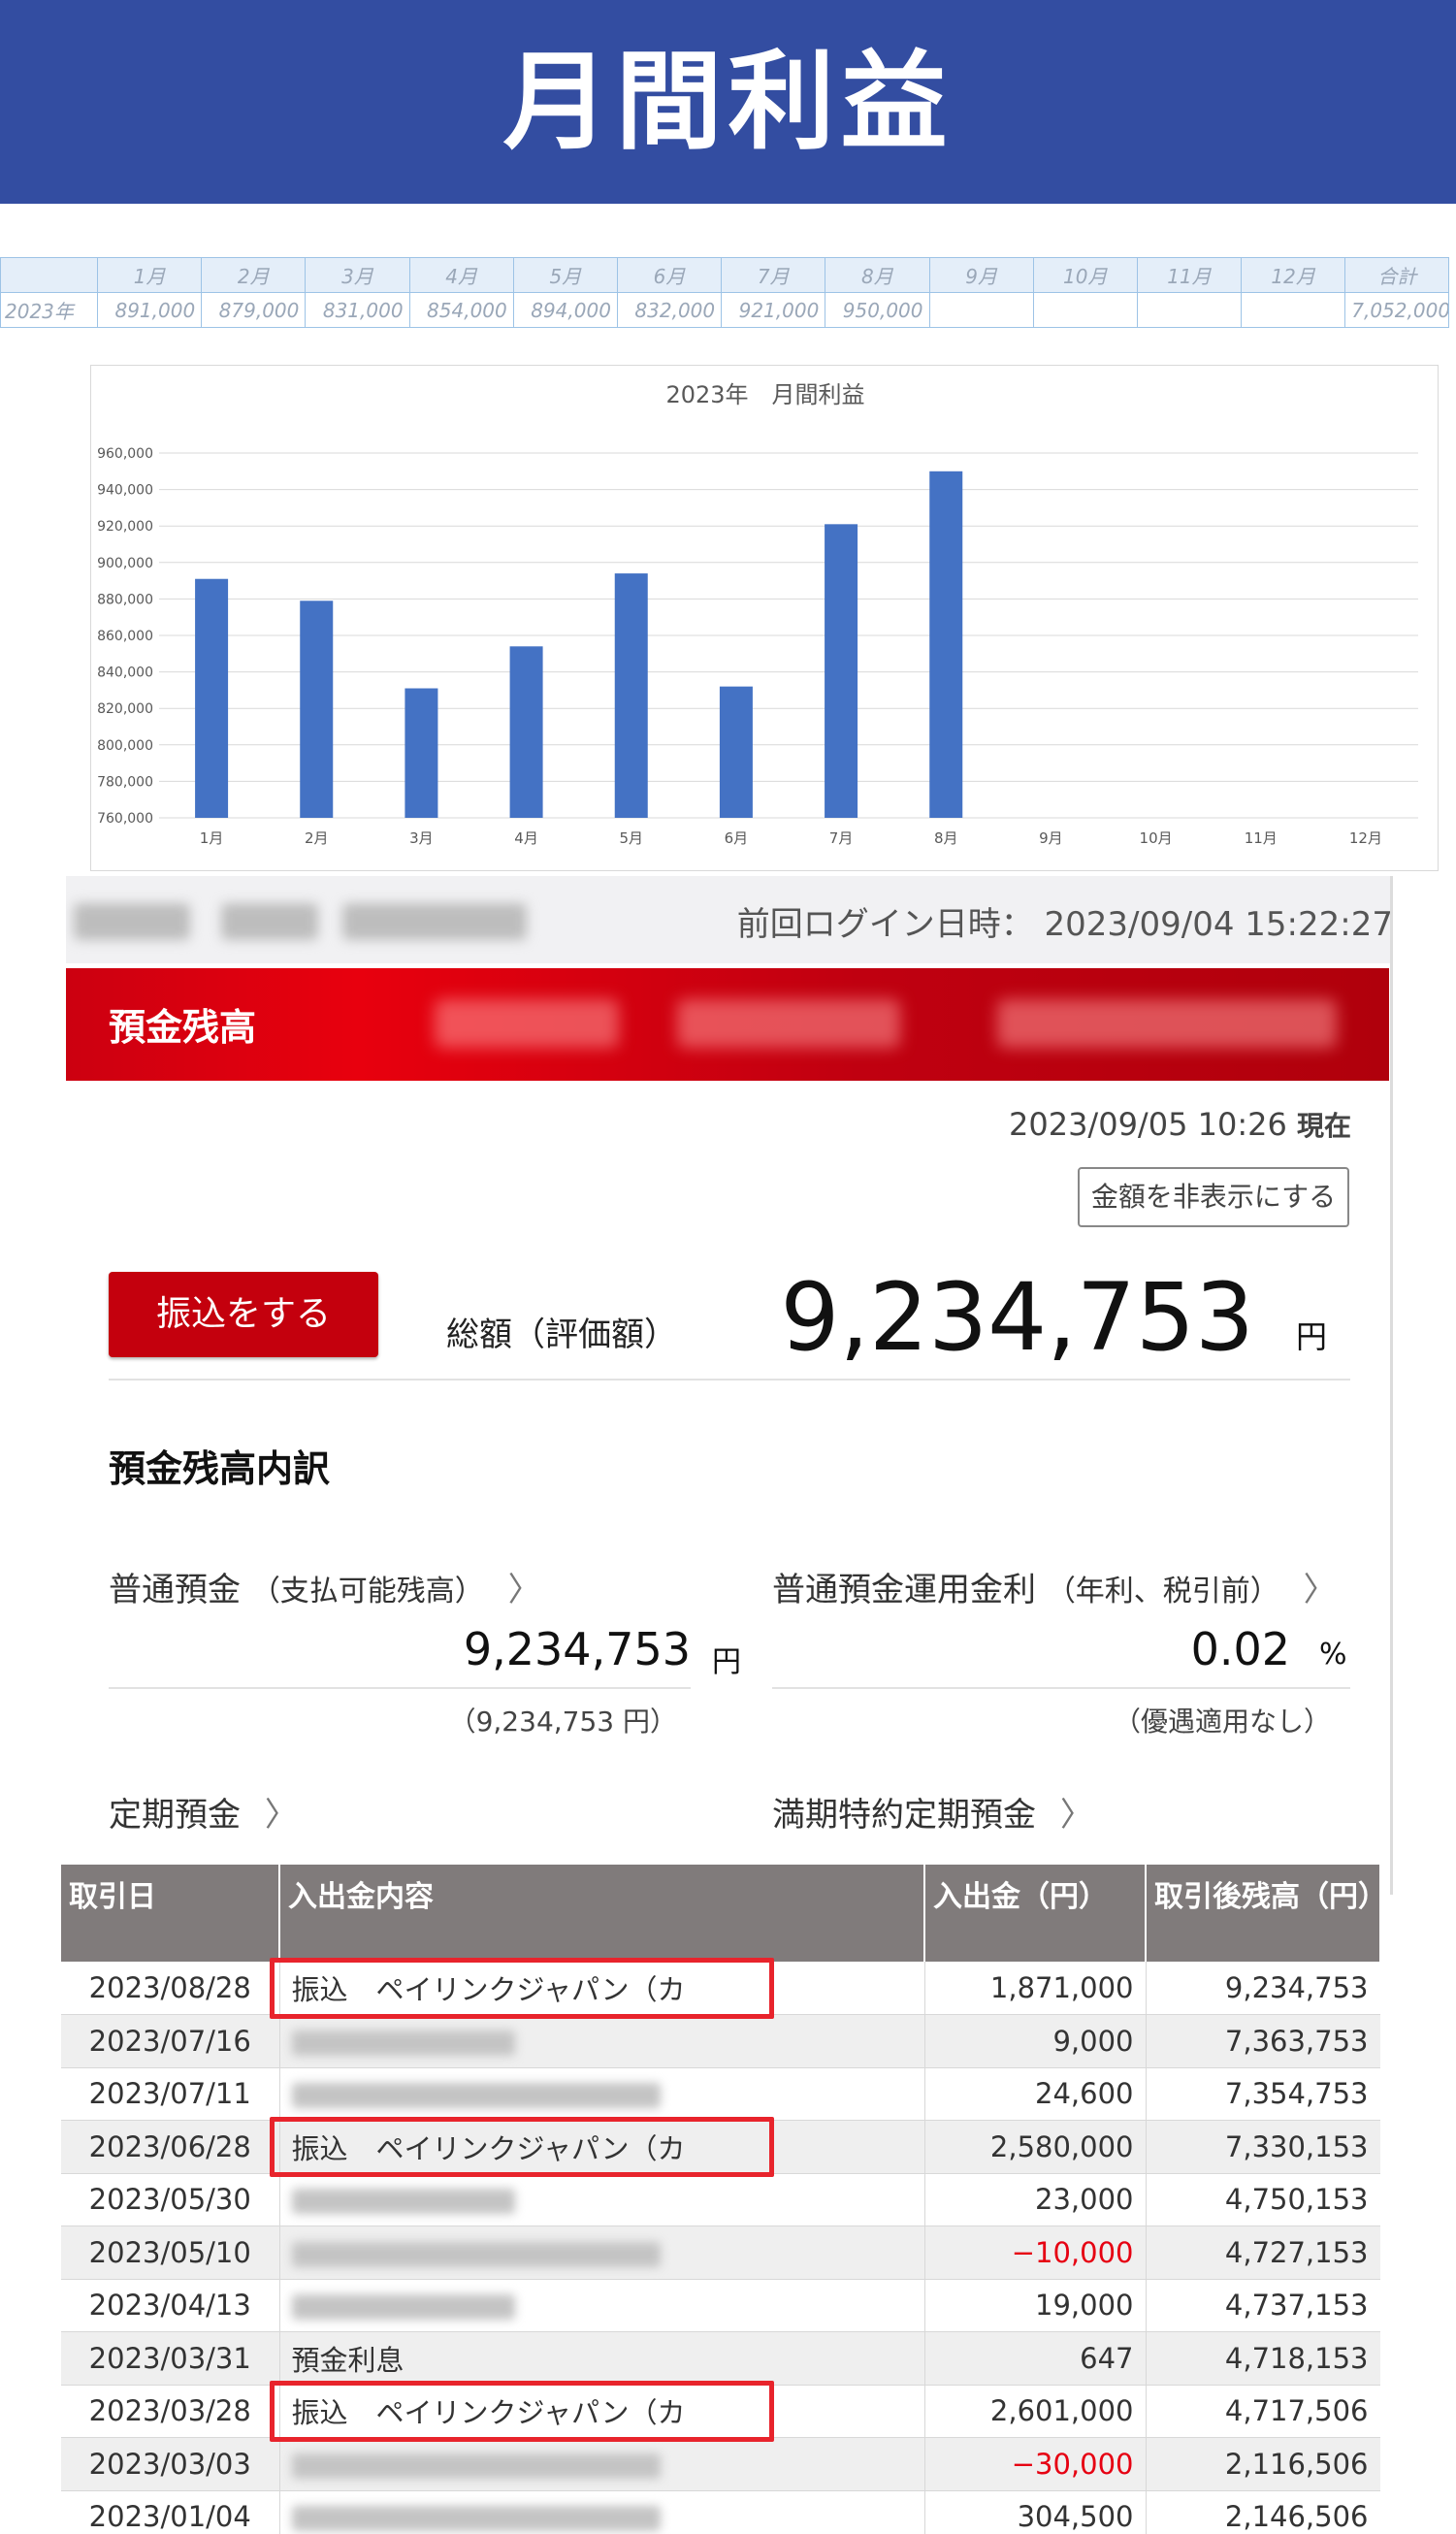 The width and height of the screenshot is (1456, 2534). I want to click on y-tick-label: 800,000, so click(125, 746).